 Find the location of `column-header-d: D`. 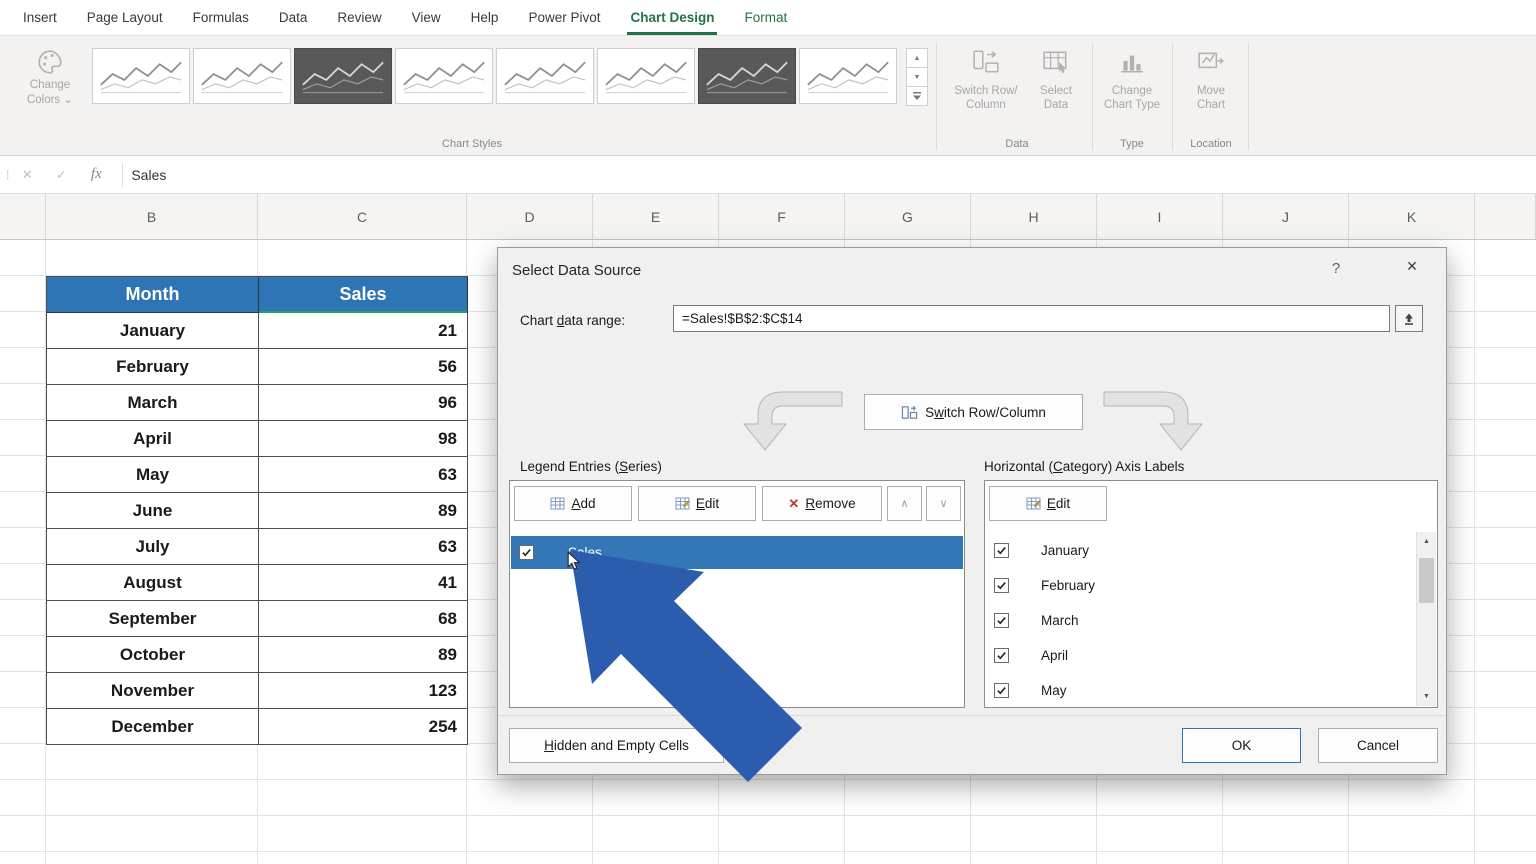

column-header-d: D is located at coordinates (530, 216).